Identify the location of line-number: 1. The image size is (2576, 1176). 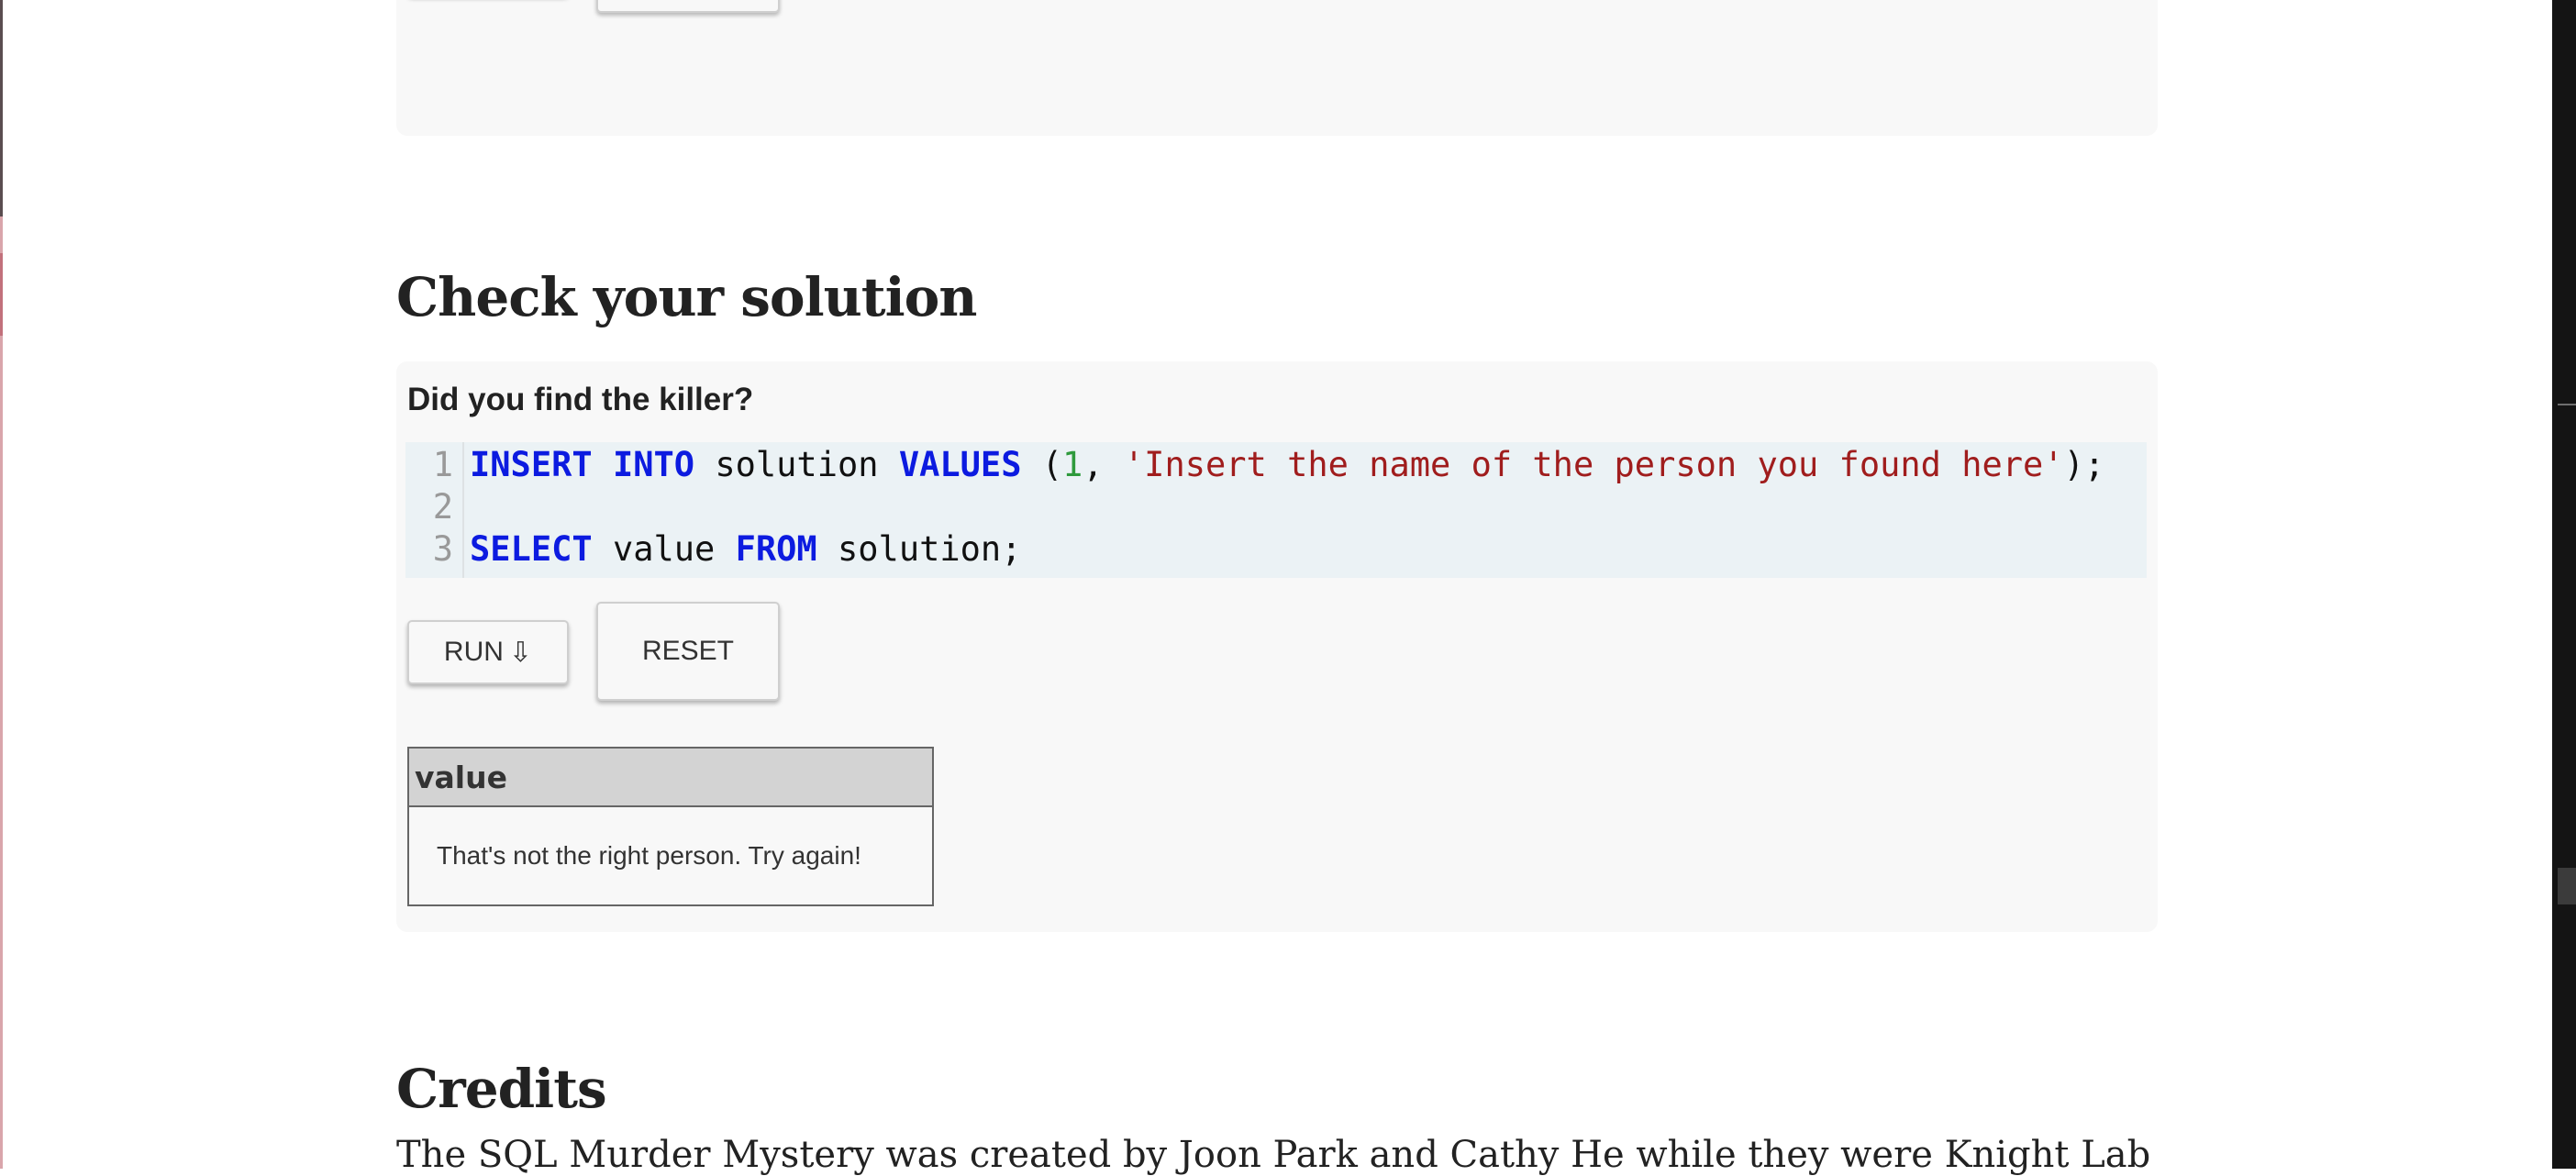
(442, 464).